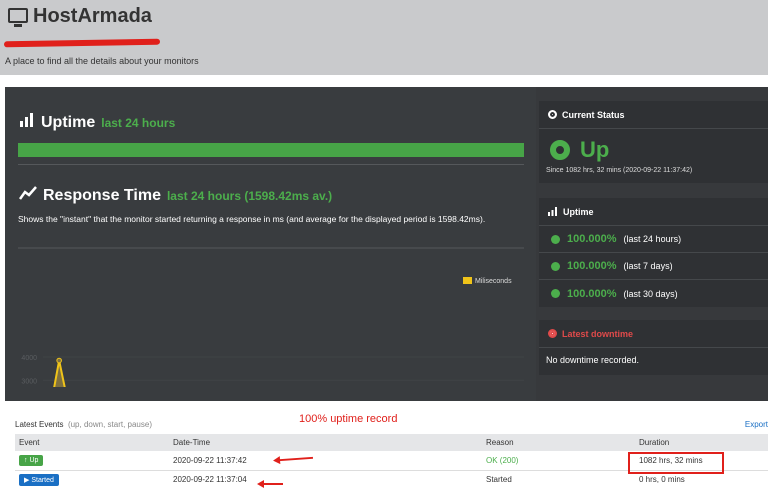  What do you see at coordinates (650, 293) in the screenshot?
I see `uptime-range: (last 30 days)` at bounding box center [650, 293].